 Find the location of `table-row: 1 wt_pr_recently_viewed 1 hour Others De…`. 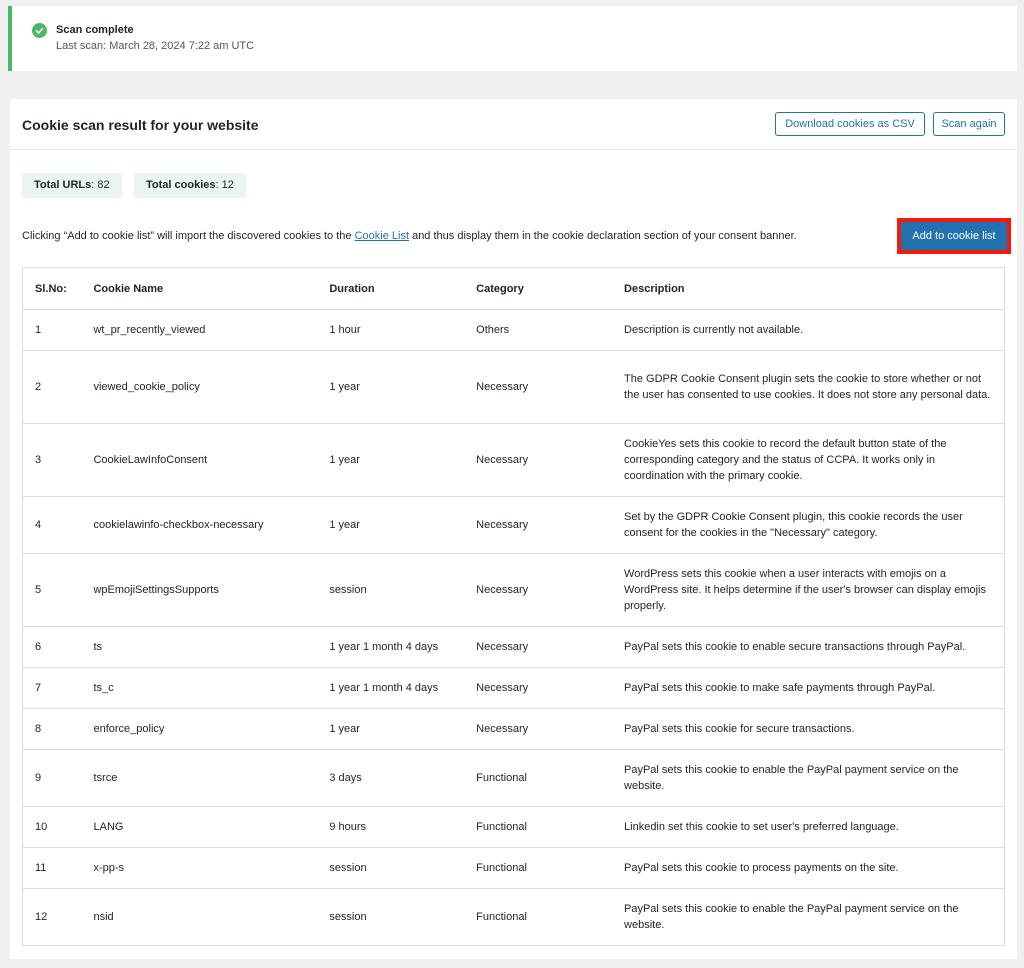

table-row: 1 wt_pr_recently_viewed 1 hour Others De… is located at coordinates (513, 330).